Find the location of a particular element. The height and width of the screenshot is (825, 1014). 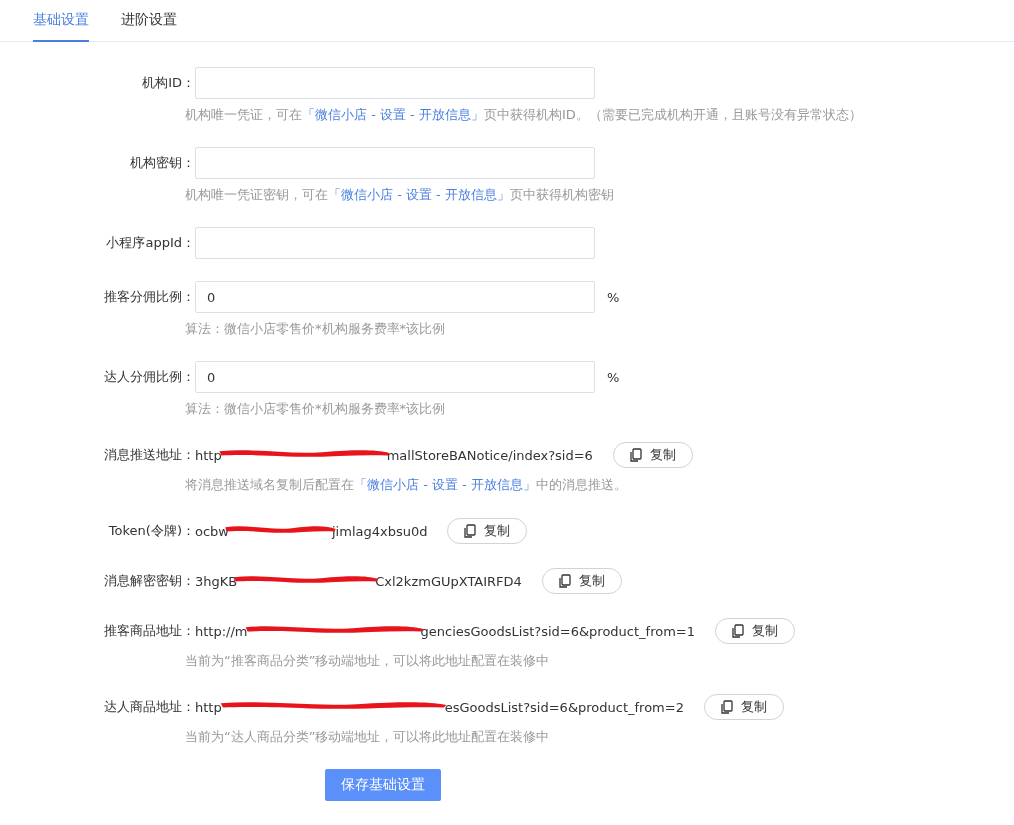

hint-text: 当前为“推客商品分类”移动端地址，可以将此地址配置在装修中 is located at coordinates (368, 661).